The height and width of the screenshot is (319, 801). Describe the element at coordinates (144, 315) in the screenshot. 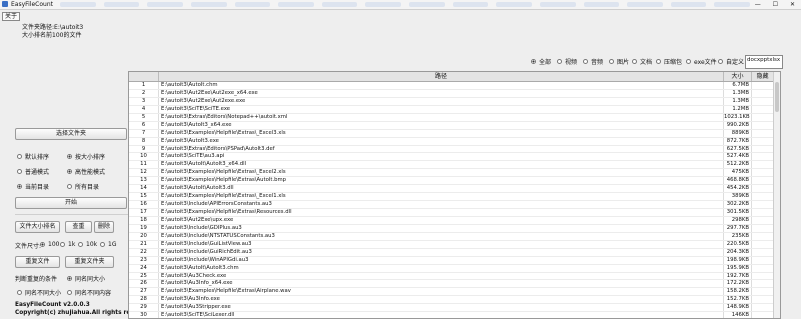

I see `row-index: 30` at that location.